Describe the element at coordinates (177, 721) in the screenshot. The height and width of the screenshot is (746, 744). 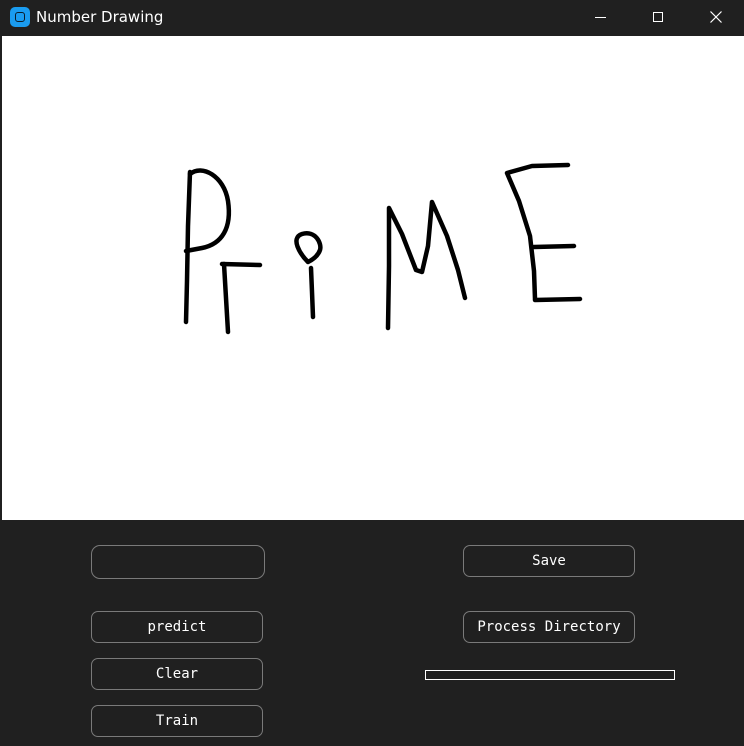
I see `train-button: Train` at that location.